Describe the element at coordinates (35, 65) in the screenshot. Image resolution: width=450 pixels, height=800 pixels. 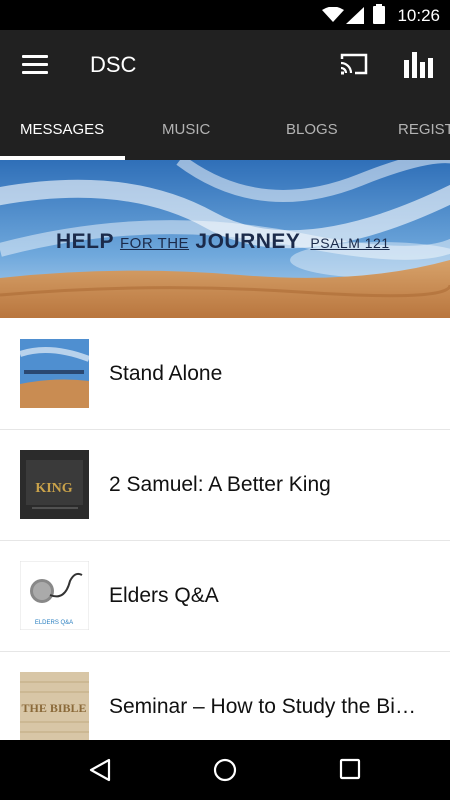
I see `menu-icon` at that location.